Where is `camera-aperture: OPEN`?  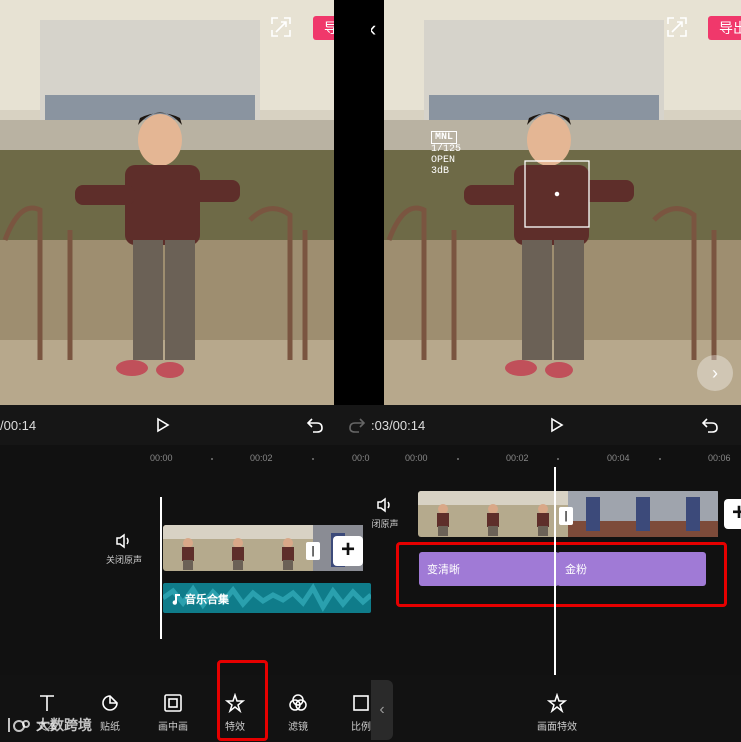 camera-aperture: OPEN is located at coordinates (443, 160).